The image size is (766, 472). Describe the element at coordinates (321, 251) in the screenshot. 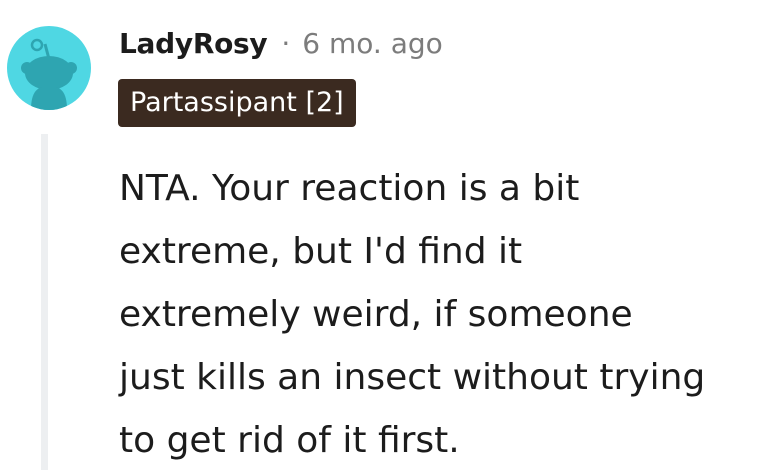

I see `comment-body-line: extreme, but I'd find it` at that location.